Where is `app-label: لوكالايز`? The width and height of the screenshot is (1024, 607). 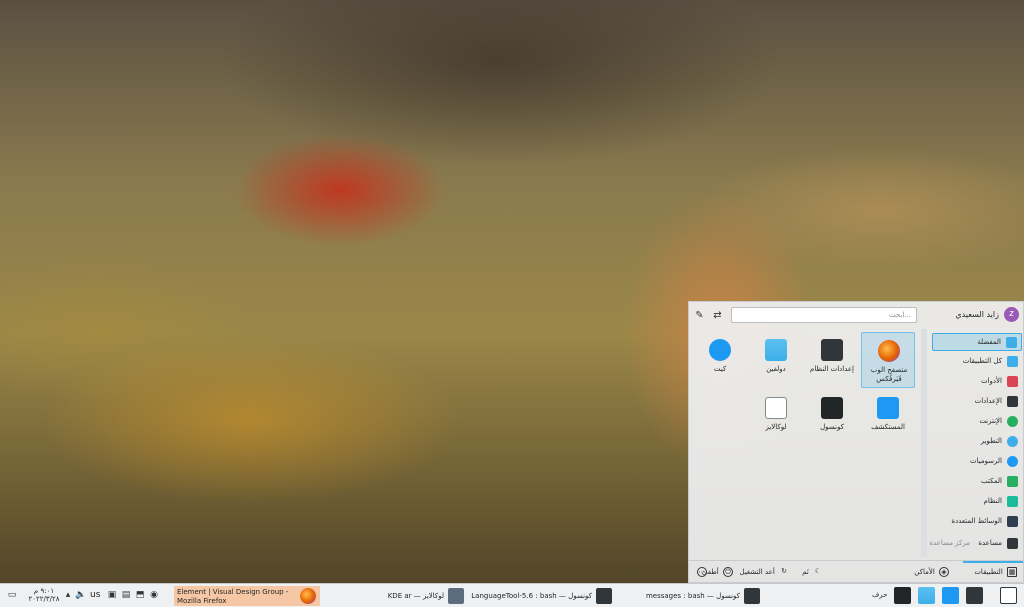 app-label: لوكالايز is located at coordinates (776, 427).